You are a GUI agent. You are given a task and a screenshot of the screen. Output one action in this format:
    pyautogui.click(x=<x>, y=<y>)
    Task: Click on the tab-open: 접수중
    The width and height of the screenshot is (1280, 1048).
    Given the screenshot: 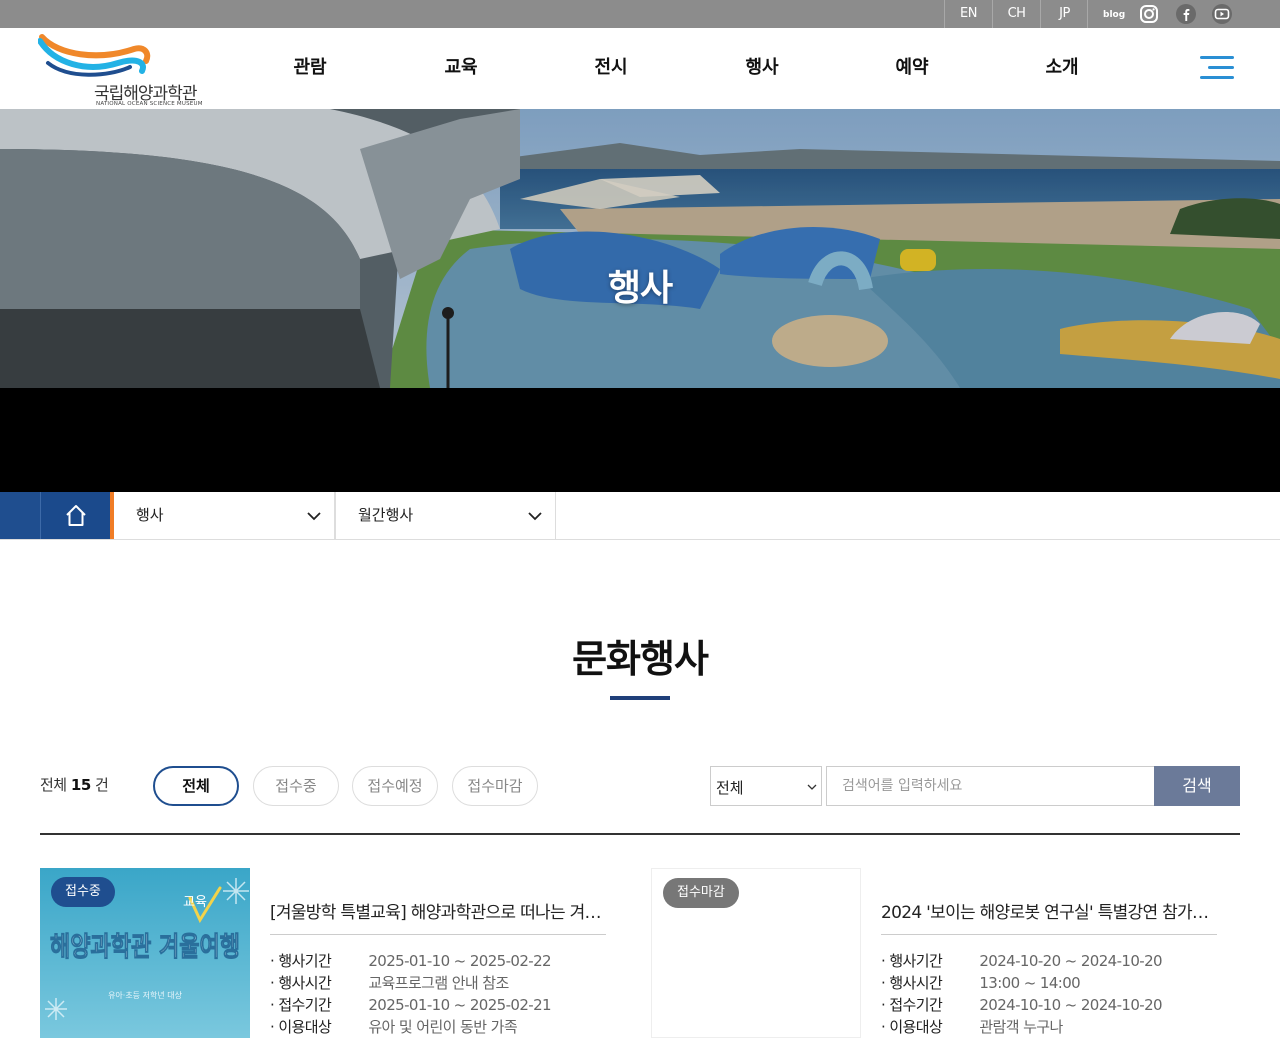 What is the action you would take?
    pyautogui.click(x=296, y=786)
    